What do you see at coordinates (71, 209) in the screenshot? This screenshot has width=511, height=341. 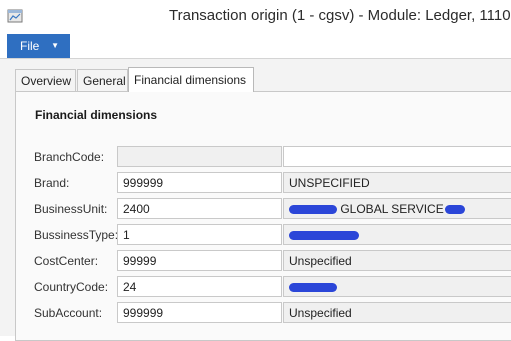 I see `field-label-business-unit: BusinessUnit:` at bounding box center [71, 209].